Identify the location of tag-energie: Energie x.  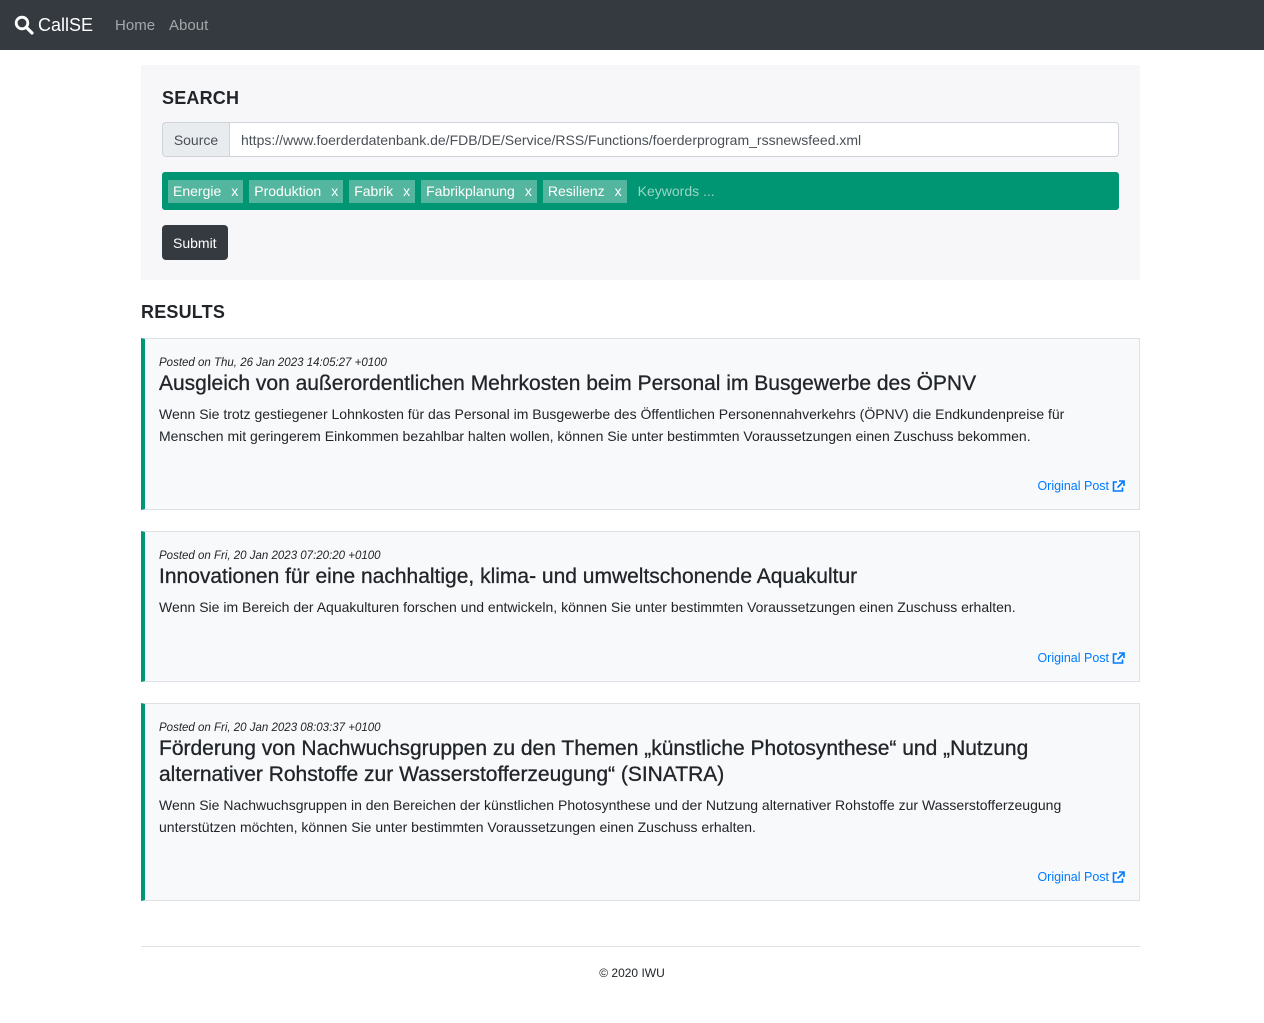
(206, 191).